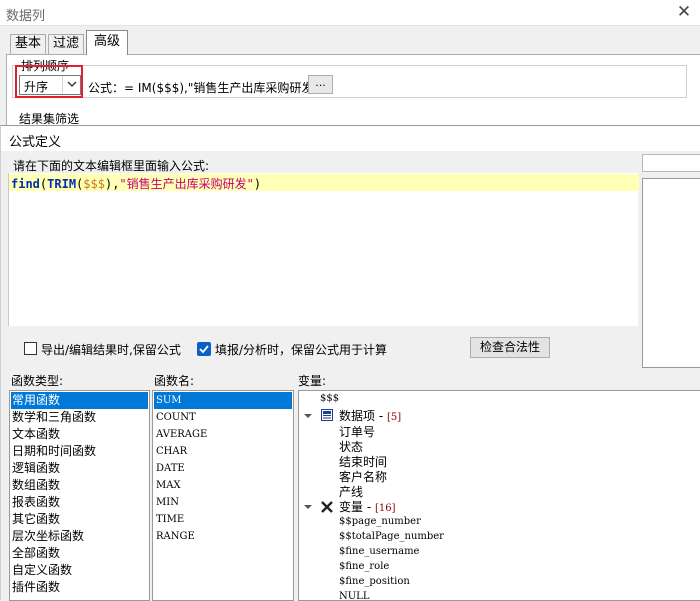 The height and width of the screenshot is (601, 700). I want to click on close-icon: ✕, so click(684, 13).